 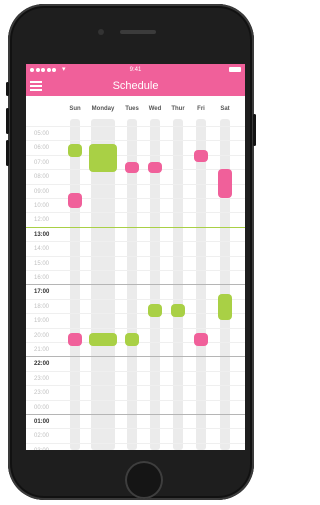 I want to click on hour-label: 13:00, so click(x=42, y=235).